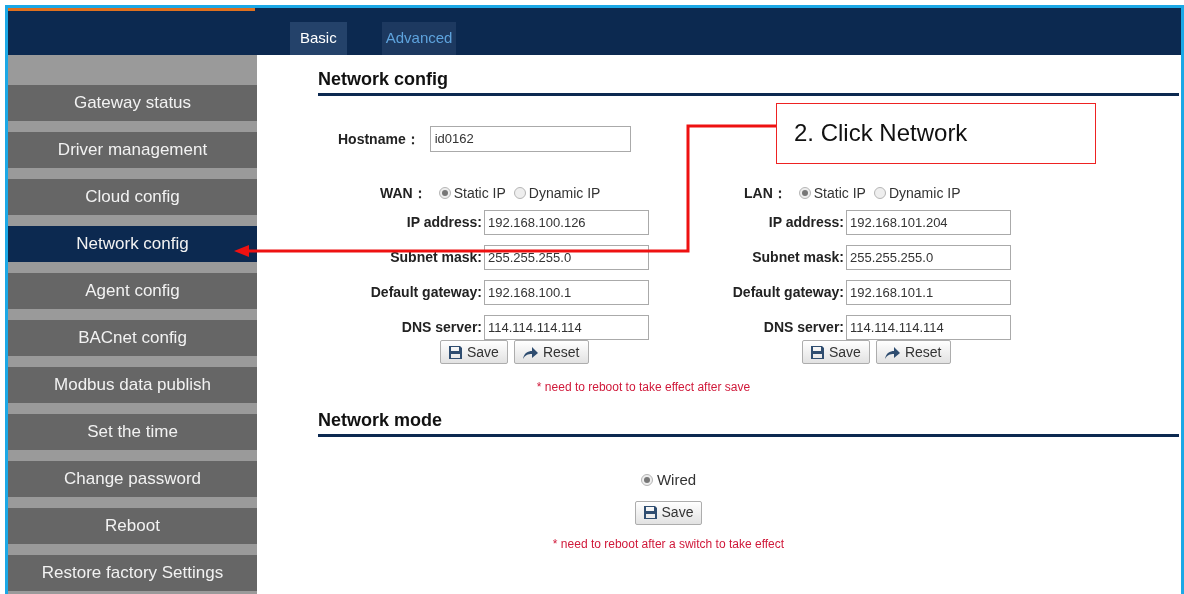 This screenshot has height=594, width=1184. I want to click on sidebar-item: Cloud config, so click(132, 197).